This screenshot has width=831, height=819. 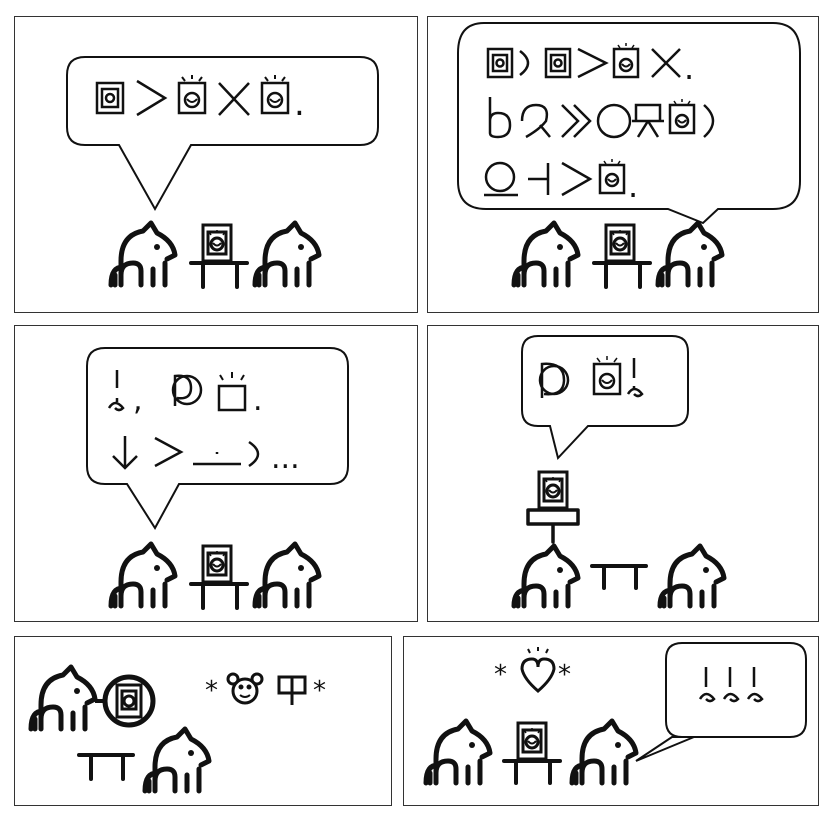 I want to click on comic-panel-6: * *, so click(x=611, y=721).